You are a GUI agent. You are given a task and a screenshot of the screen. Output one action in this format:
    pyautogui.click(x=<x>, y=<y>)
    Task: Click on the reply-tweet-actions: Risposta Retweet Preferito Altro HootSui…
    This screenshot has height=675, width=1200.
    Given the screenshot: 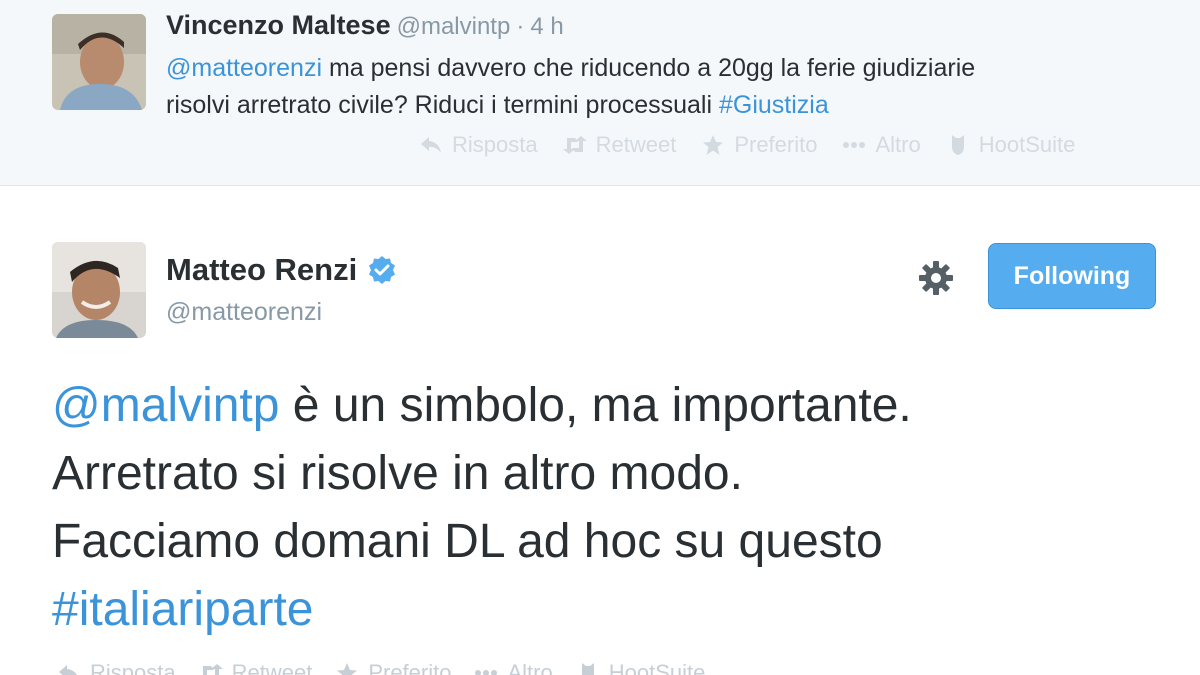 What is the action you would take?
    pyautogui.click(x=746, y=145)
    